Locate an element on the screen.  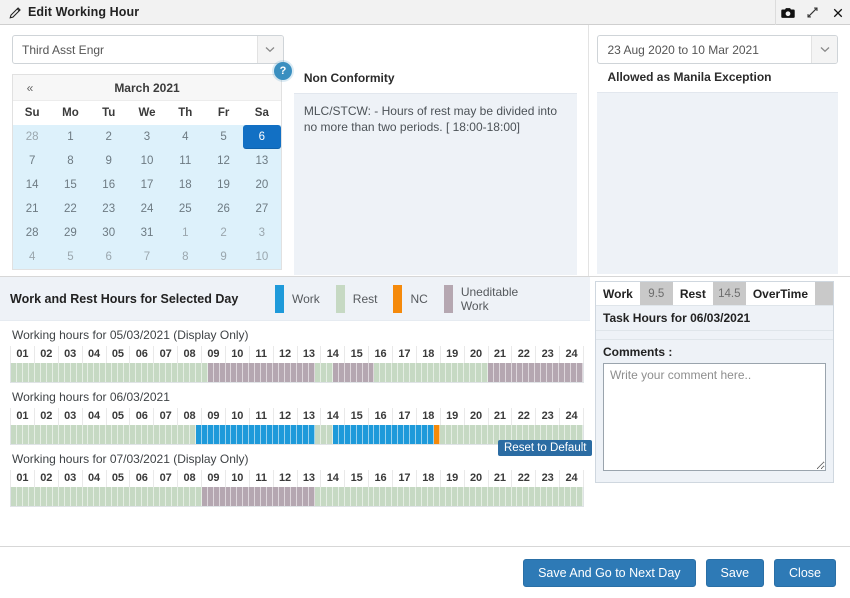
hour-tick: 16 is located at coordinates (381, 354).